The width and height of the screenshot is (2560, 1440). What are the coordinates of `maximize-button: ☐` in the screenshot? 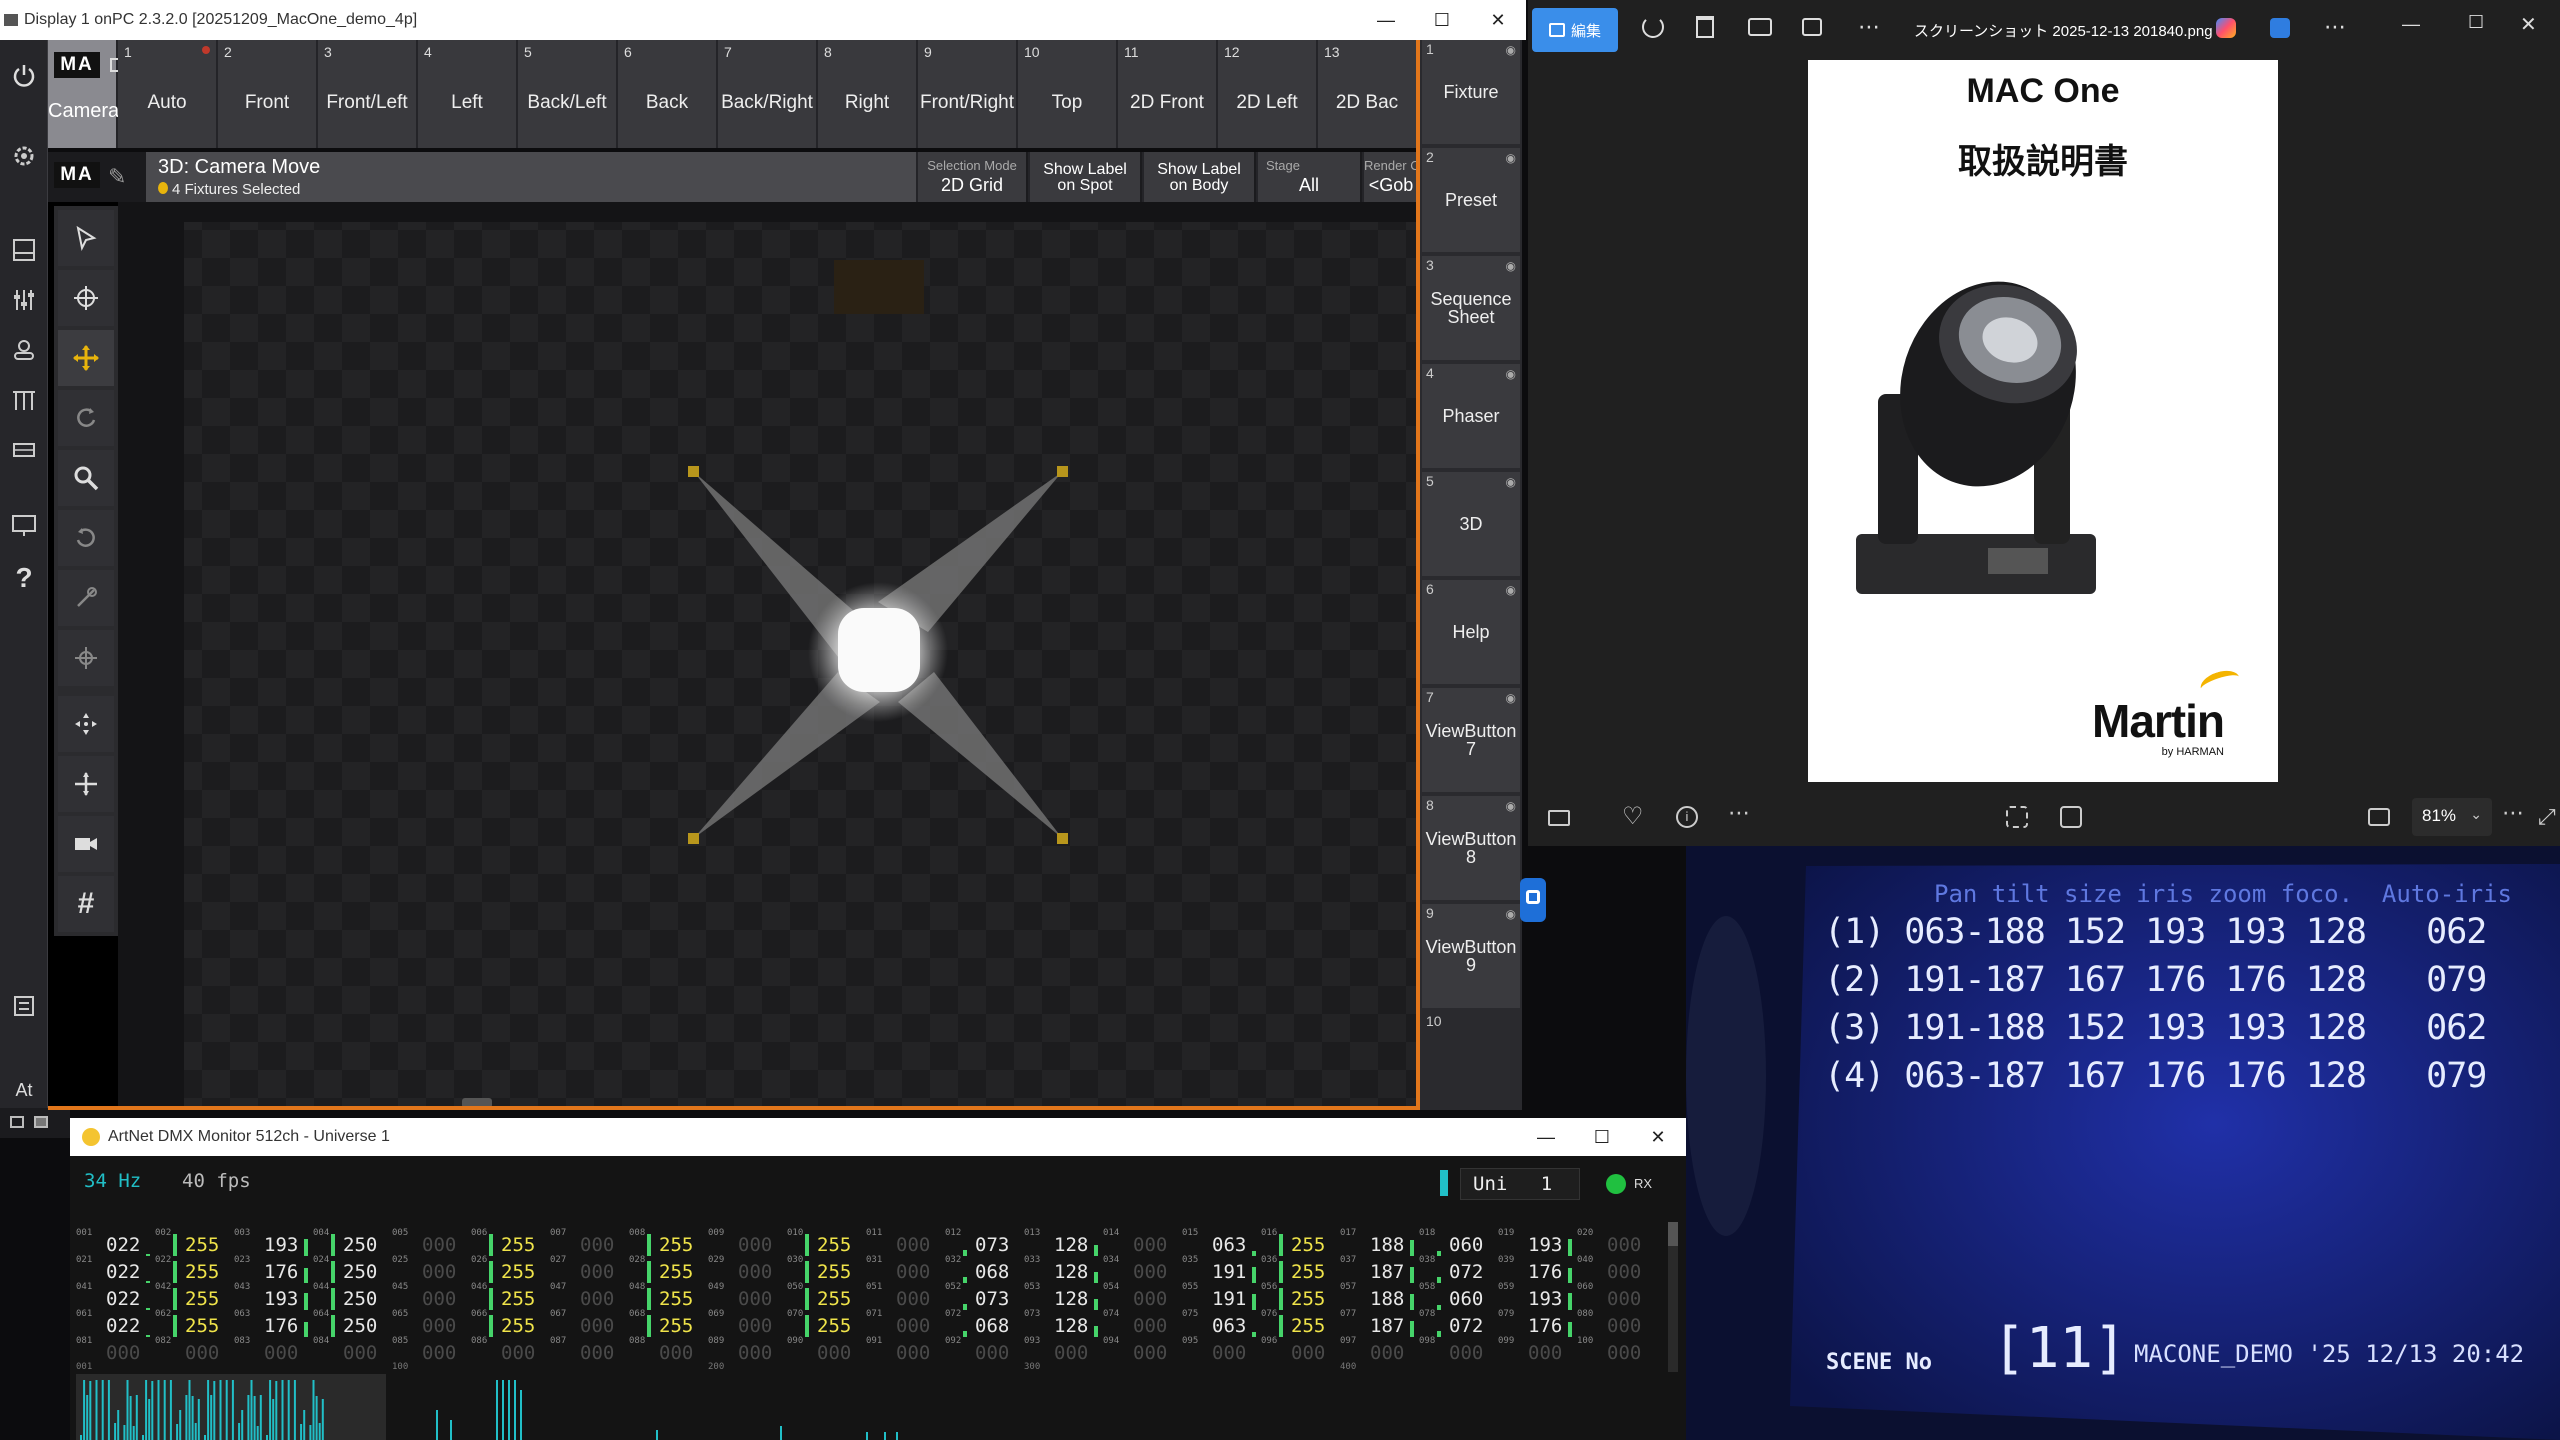 It's located at (1442, 20).